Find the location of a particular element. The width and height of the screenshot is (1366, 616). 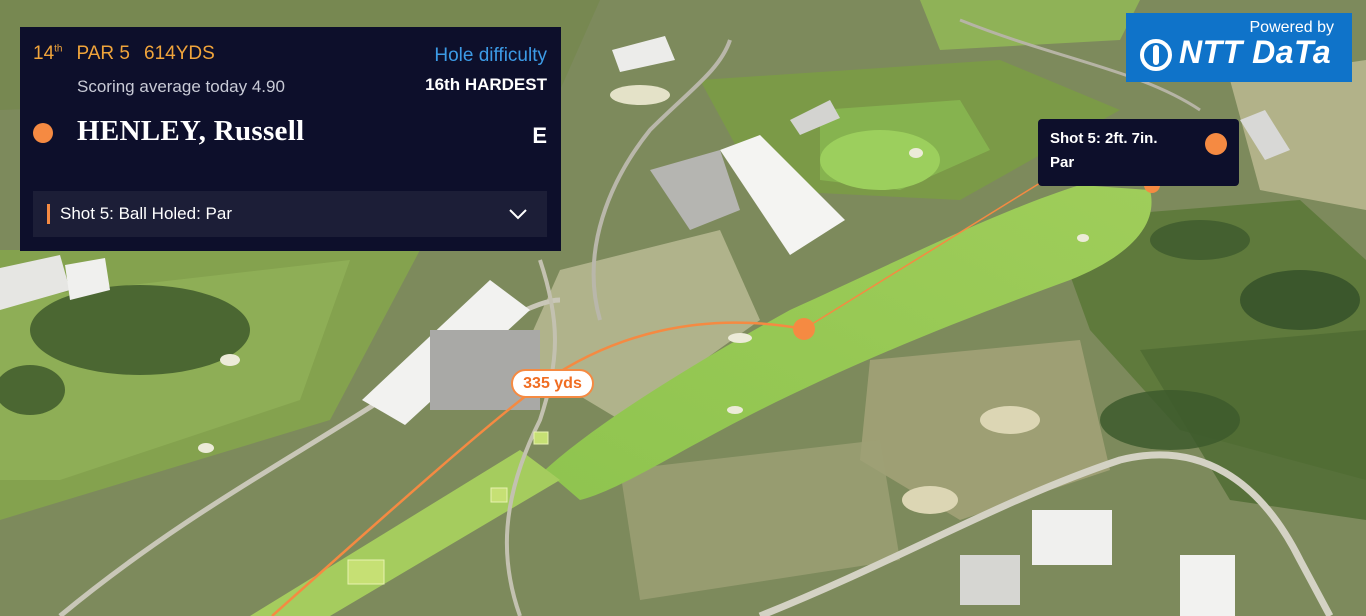

hole-number: 14 is located at coordinates (44, 53).